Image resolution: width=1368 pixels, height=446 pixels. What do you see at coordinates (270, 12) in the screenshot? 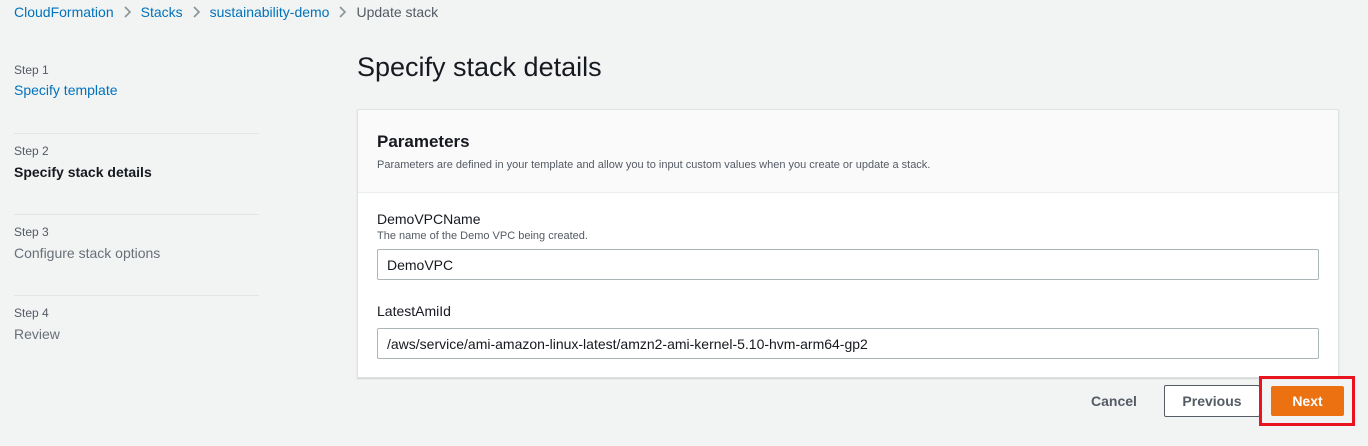
I see `breadcrumb-stack-name: sustainability-demo` at bounding box center [270, 12].